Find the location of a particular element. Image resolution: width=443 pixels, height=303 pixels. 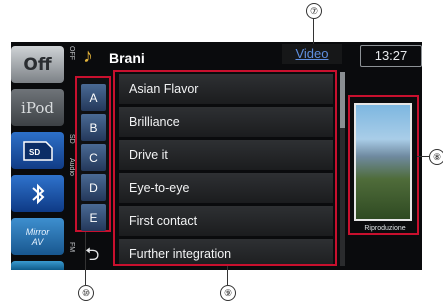

source-off-label: Off is located at coordinates (37, 64).